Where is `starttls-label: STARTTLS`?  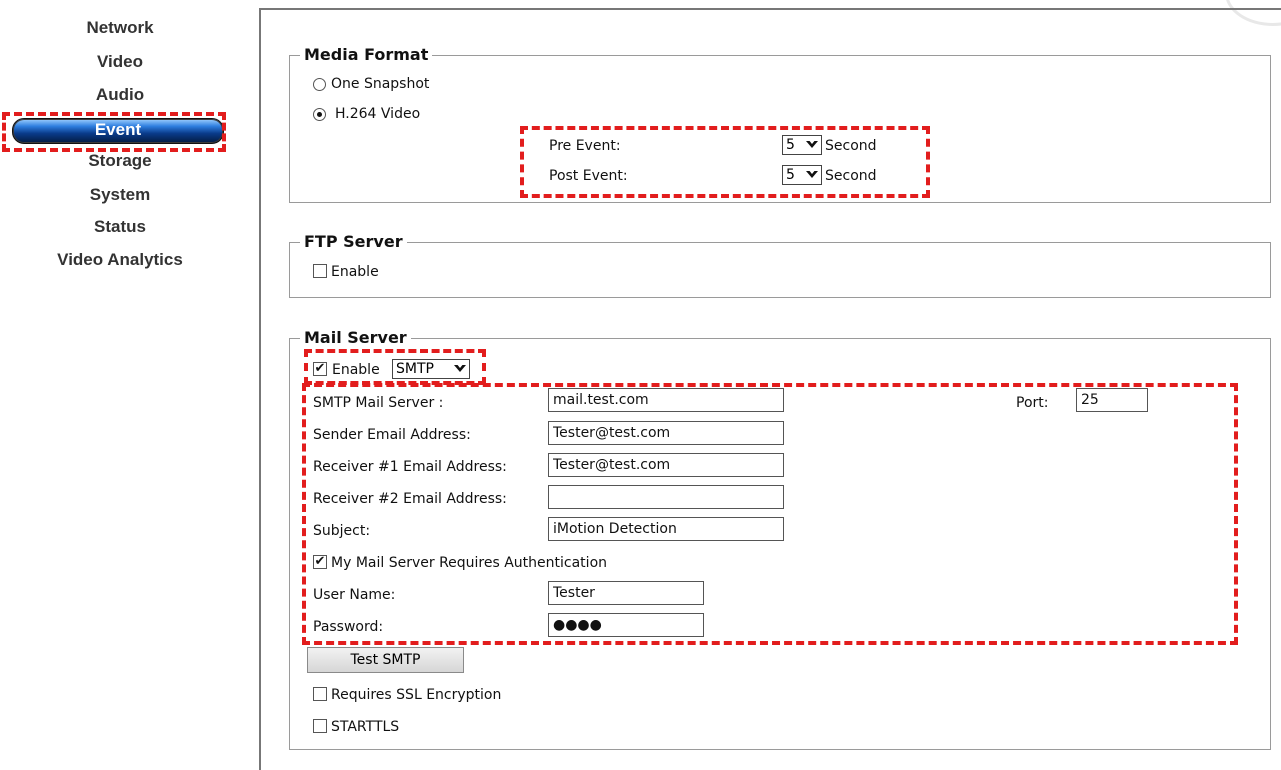
starttls-label: STARTTLS is located at coordinates (365, 727).